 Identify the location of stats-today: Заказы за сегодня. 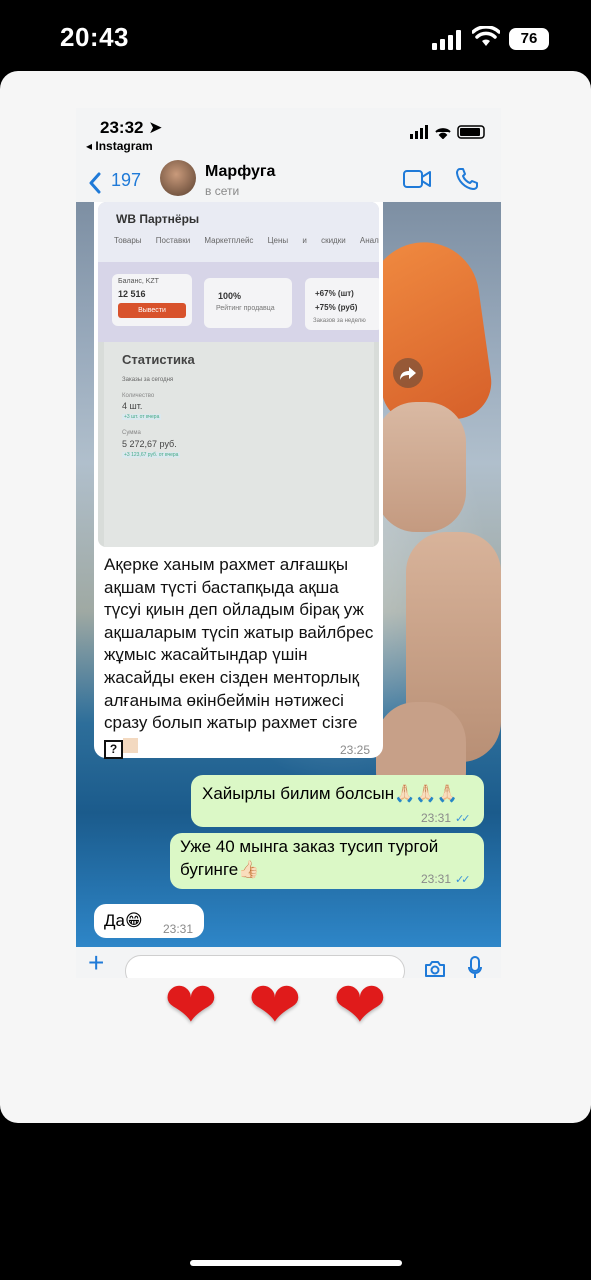
(148, 380).